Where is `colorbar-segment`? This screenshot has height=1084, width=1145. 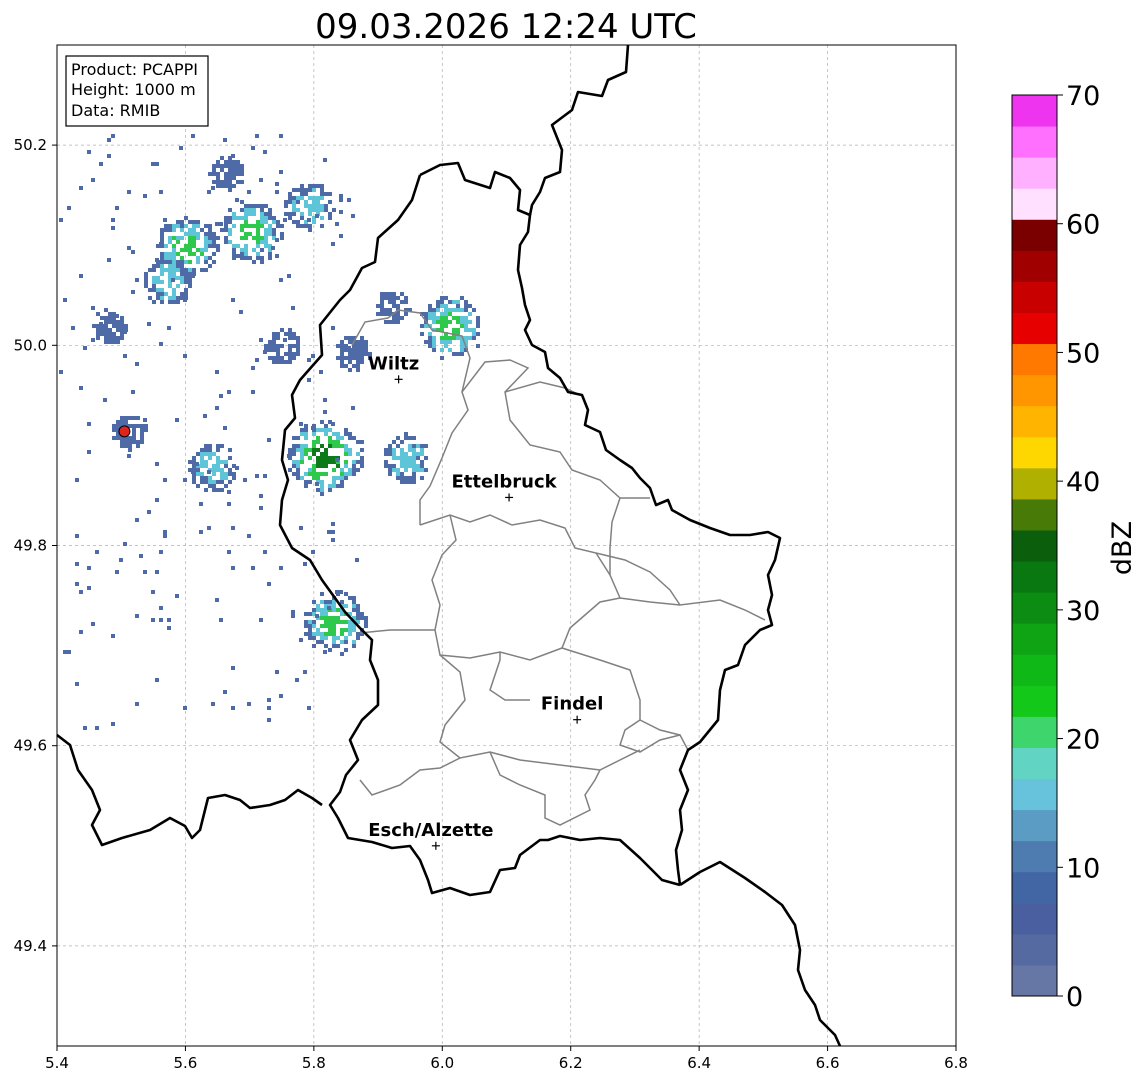
colorbar-segment is located at coordinates (1034, 980).